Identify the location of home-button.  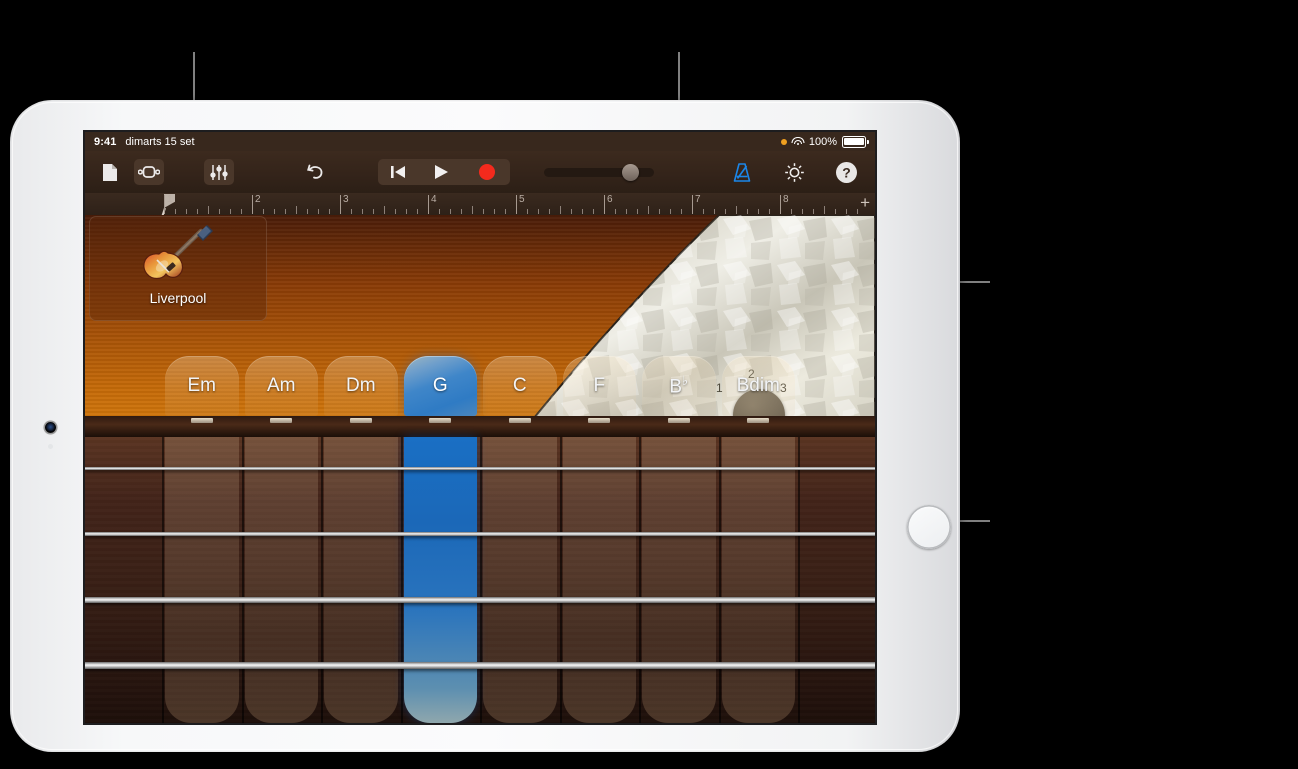
(929, 527).